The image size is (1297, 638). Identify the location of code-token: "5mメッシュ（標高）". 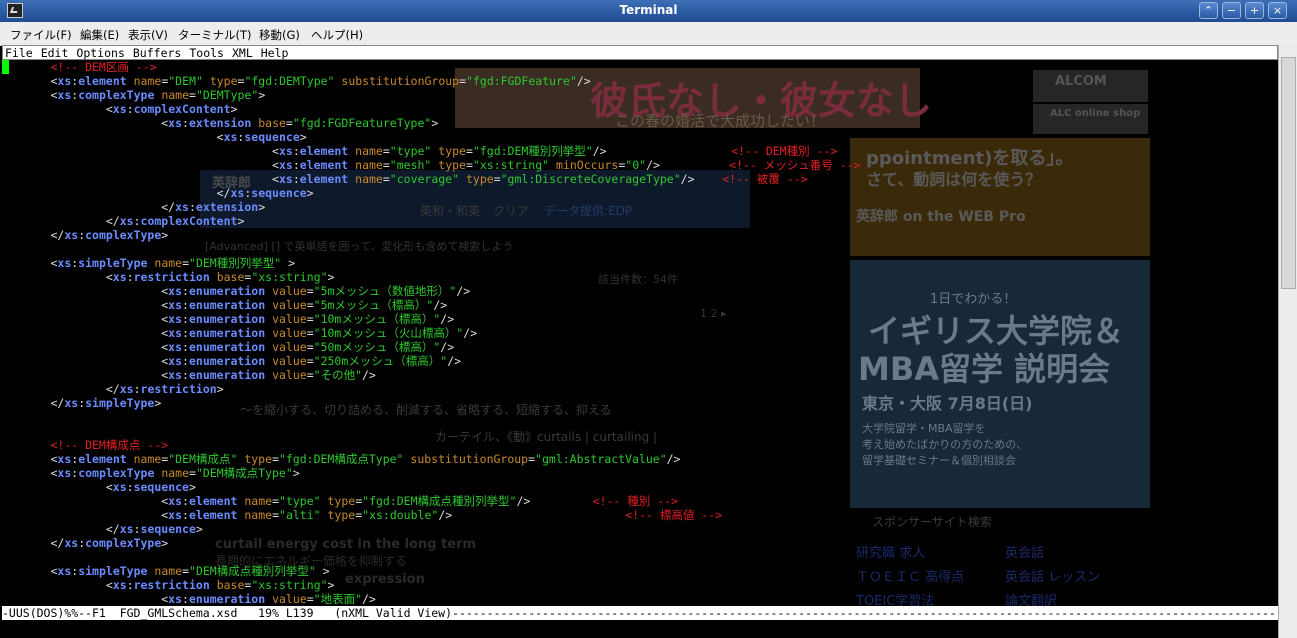
(373, 305).